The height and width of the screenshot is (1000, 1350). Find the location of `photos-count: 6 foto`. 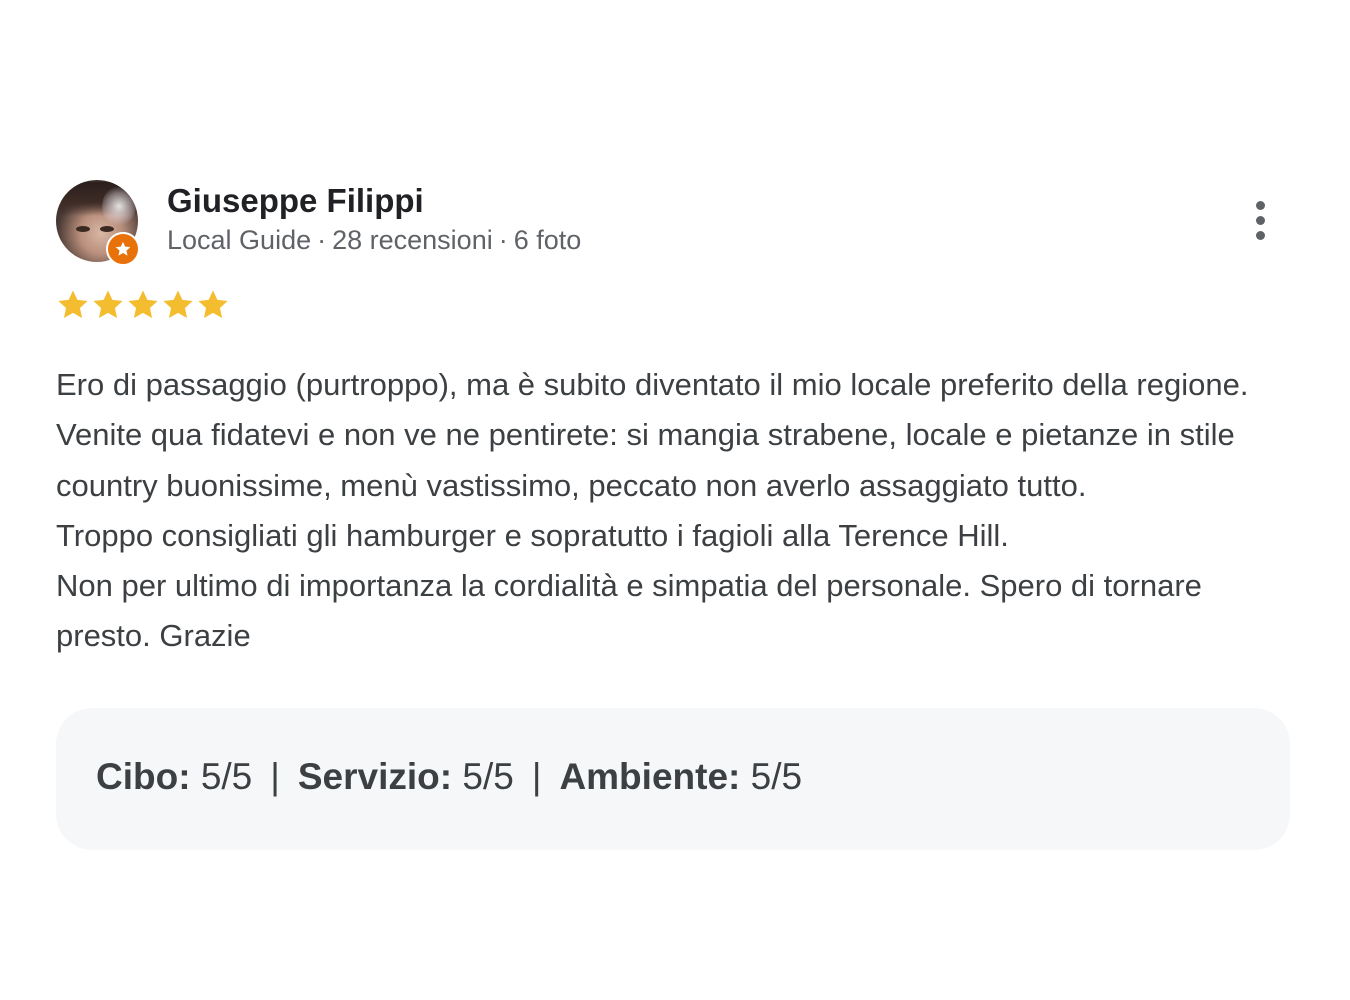

photos-count: 6 foto is located at coordinates (547, 240).